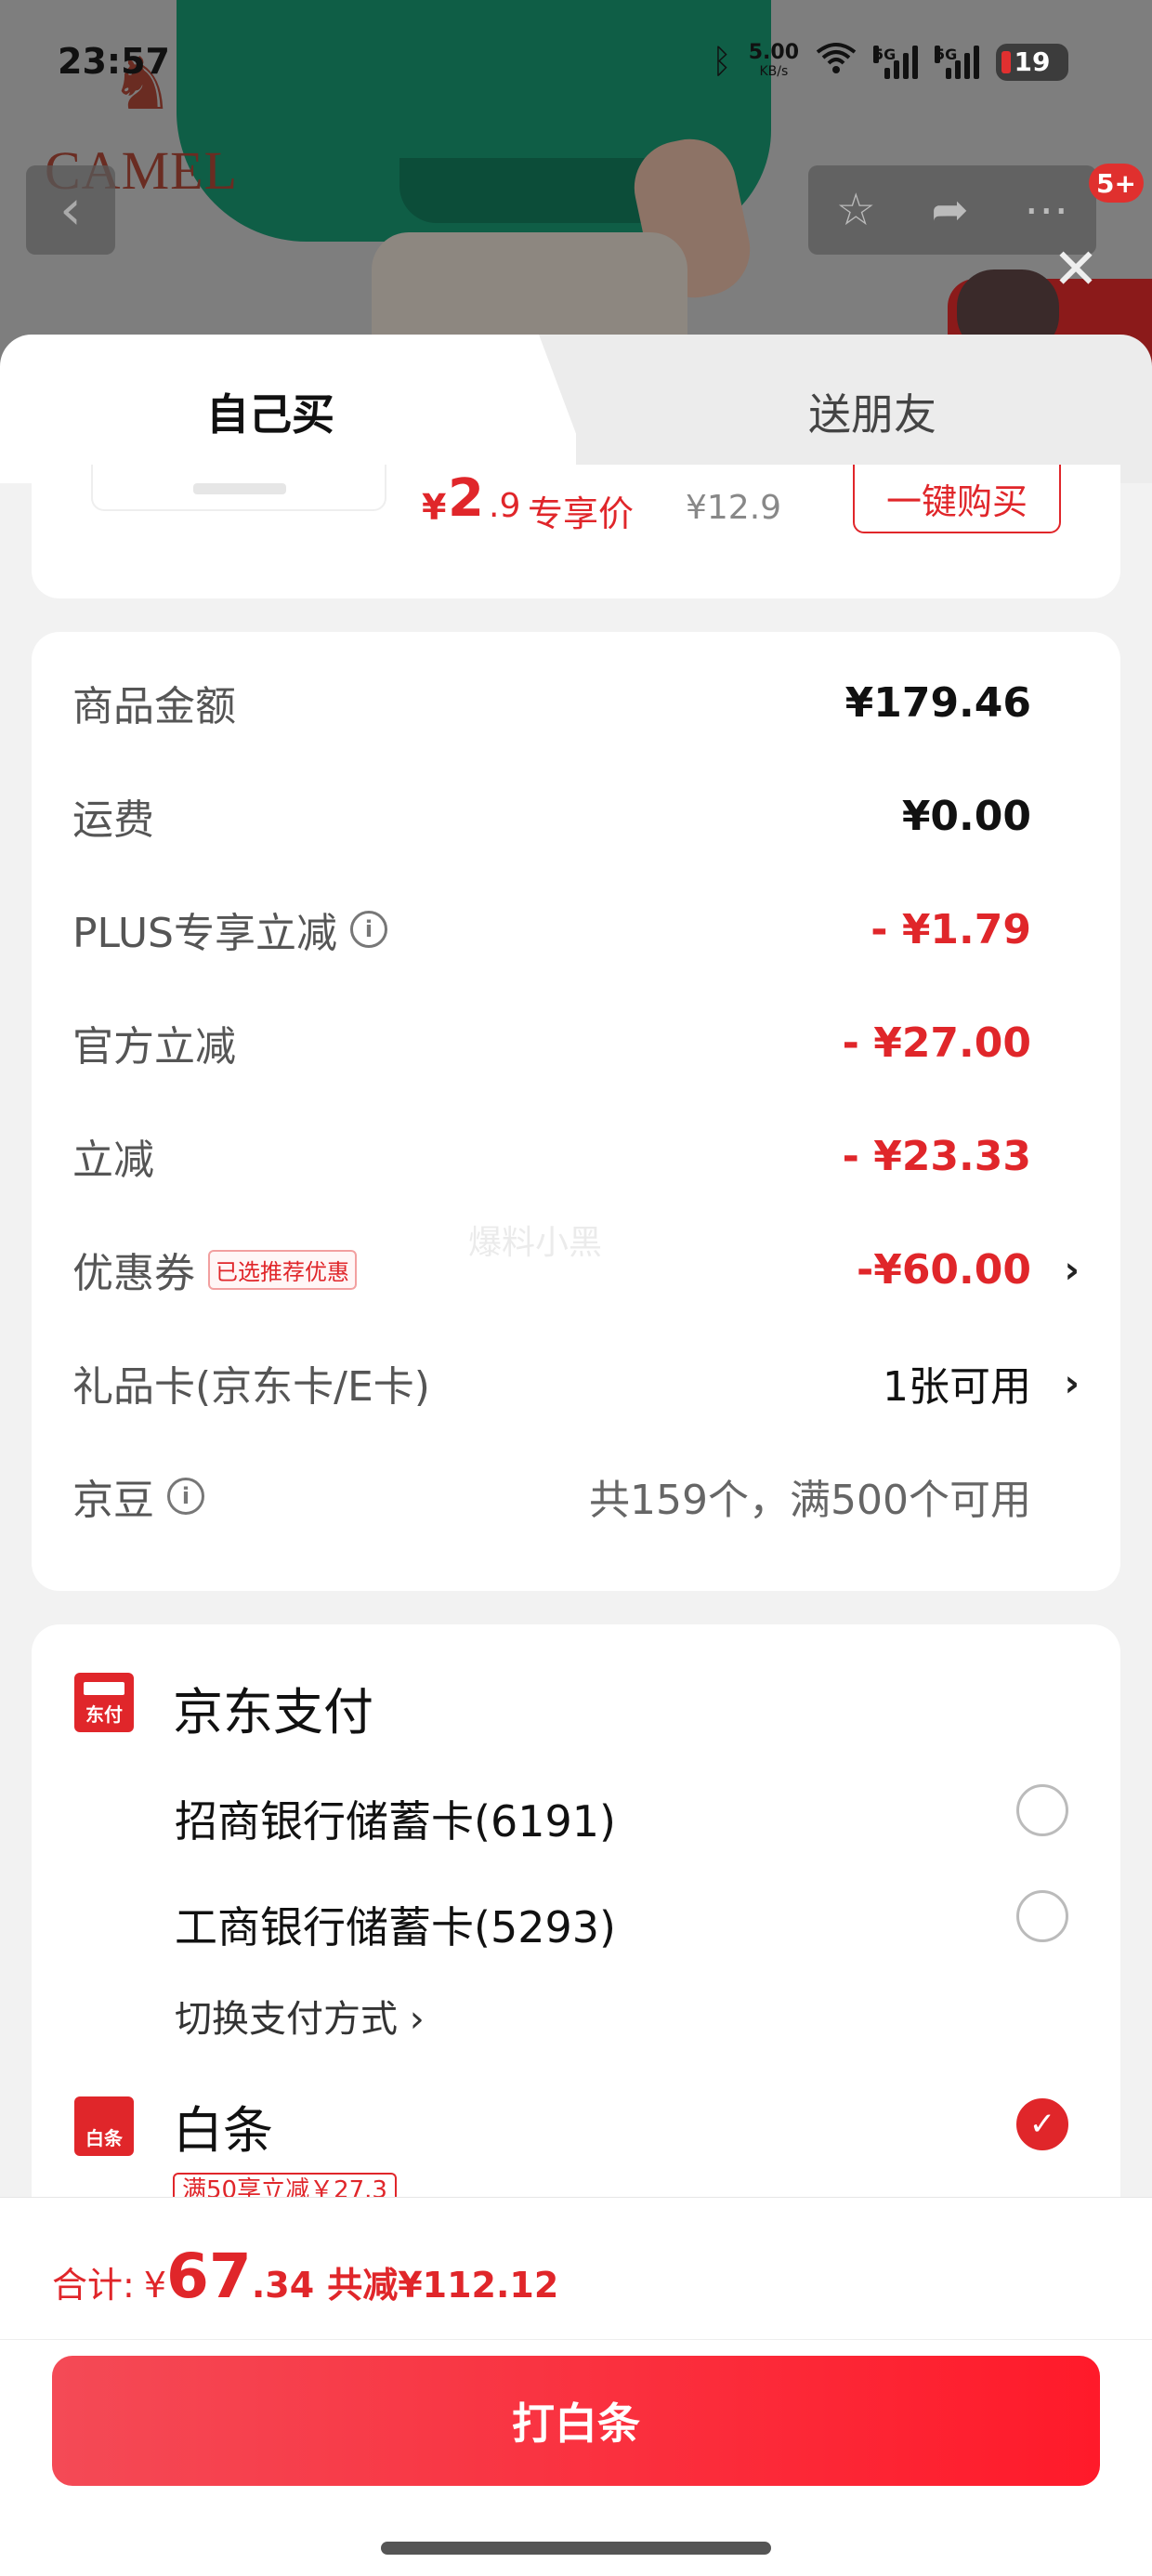 The image size is (1152, 2576). I want to click on offer-product-thumbnail, so click(238, 488).